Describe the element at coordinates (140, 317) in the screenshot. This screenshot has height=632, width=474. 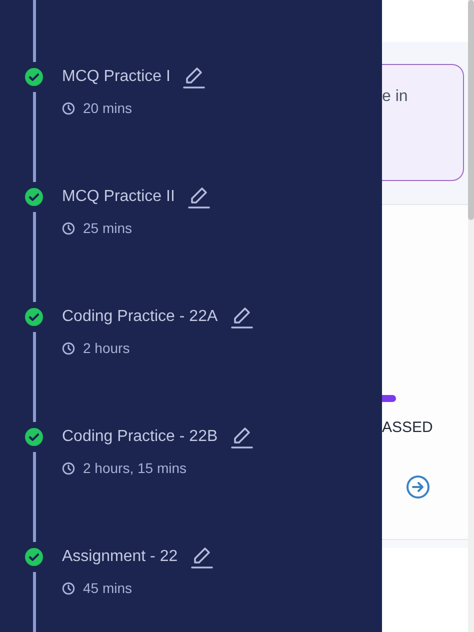
I see `item-title: Coding Practice - 22A` at that location.